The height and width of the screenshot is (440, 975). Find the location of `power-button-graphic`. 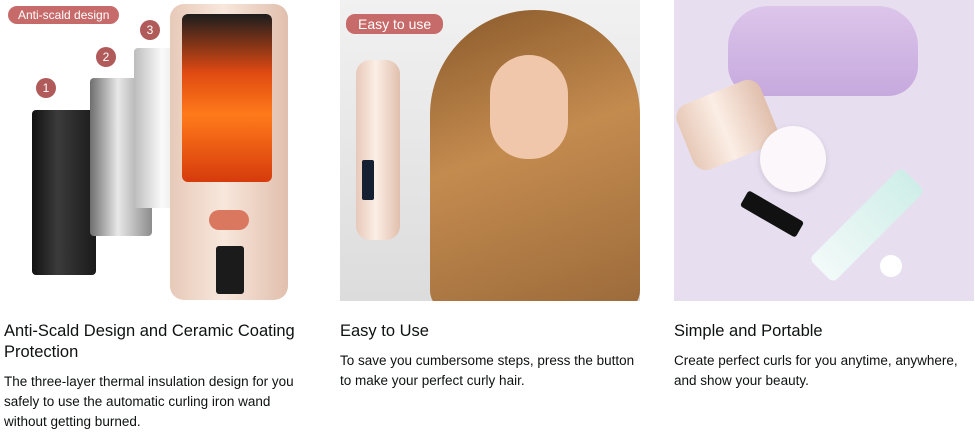

power-button-graphic is located at coordinates (229, 220).